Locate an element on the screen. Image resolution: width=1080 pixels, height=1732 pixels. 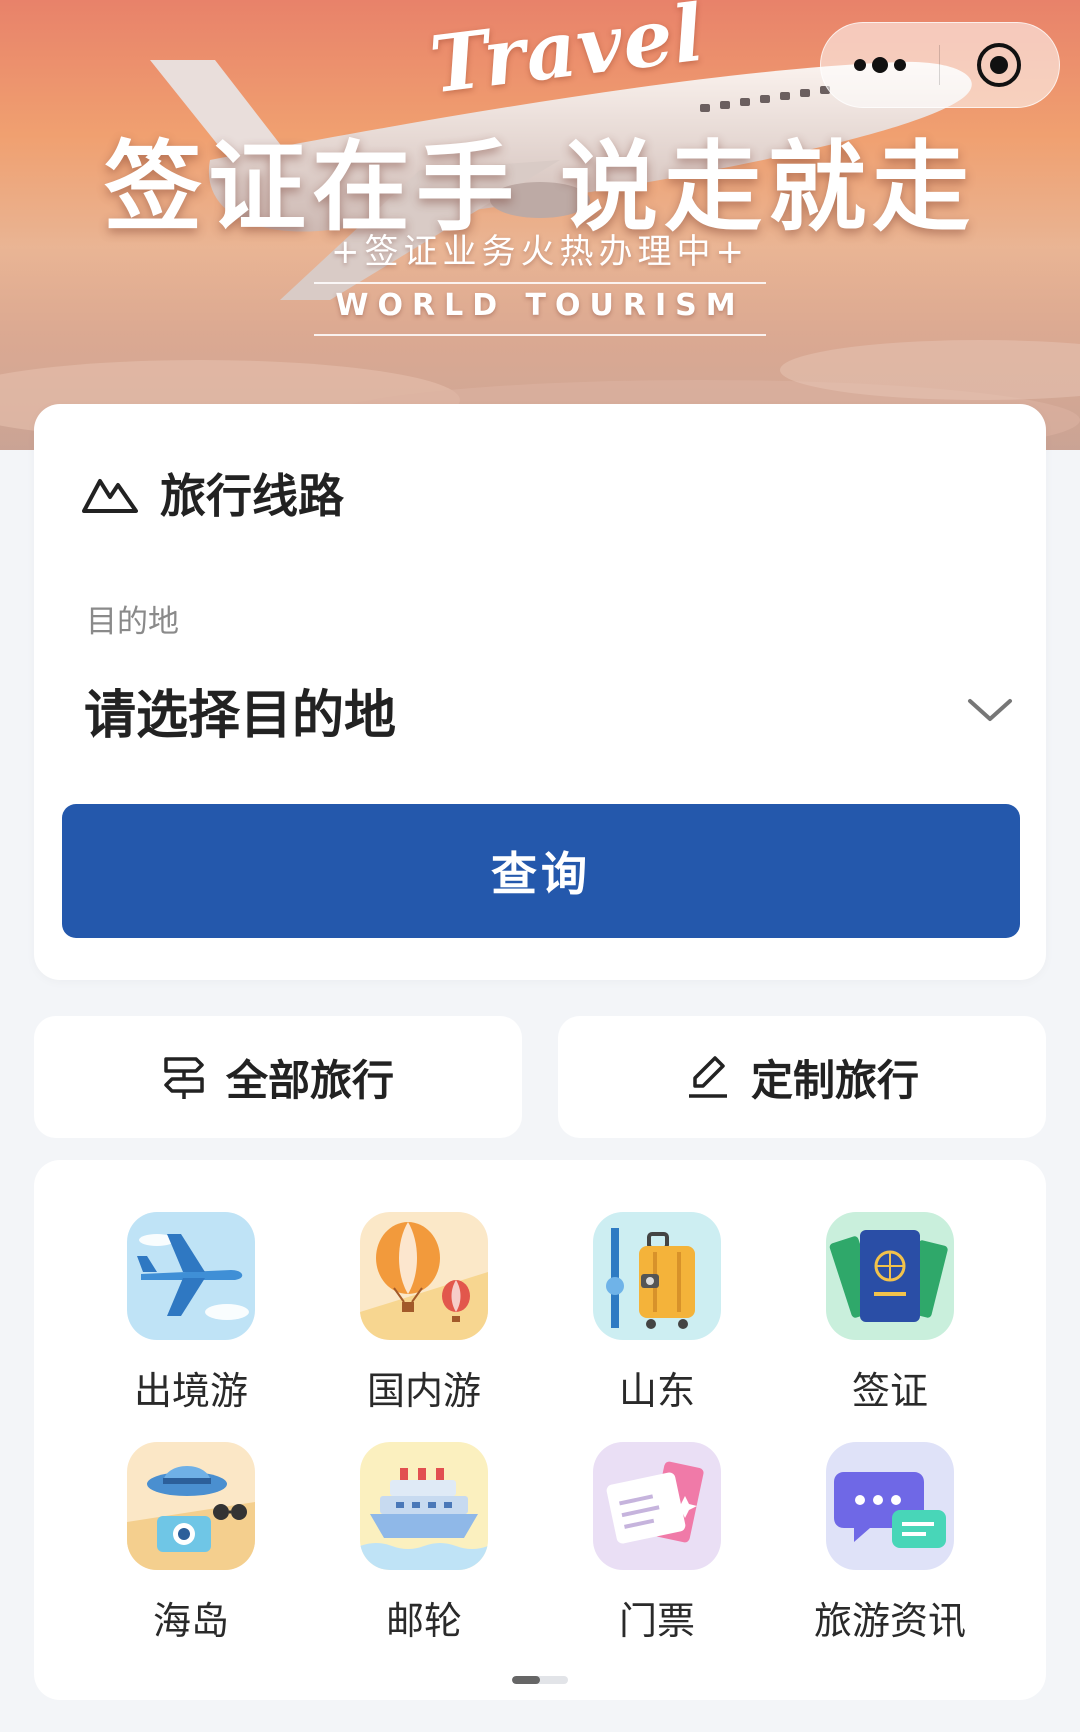
mini-program-capsule is located at coordinates (940, 65).